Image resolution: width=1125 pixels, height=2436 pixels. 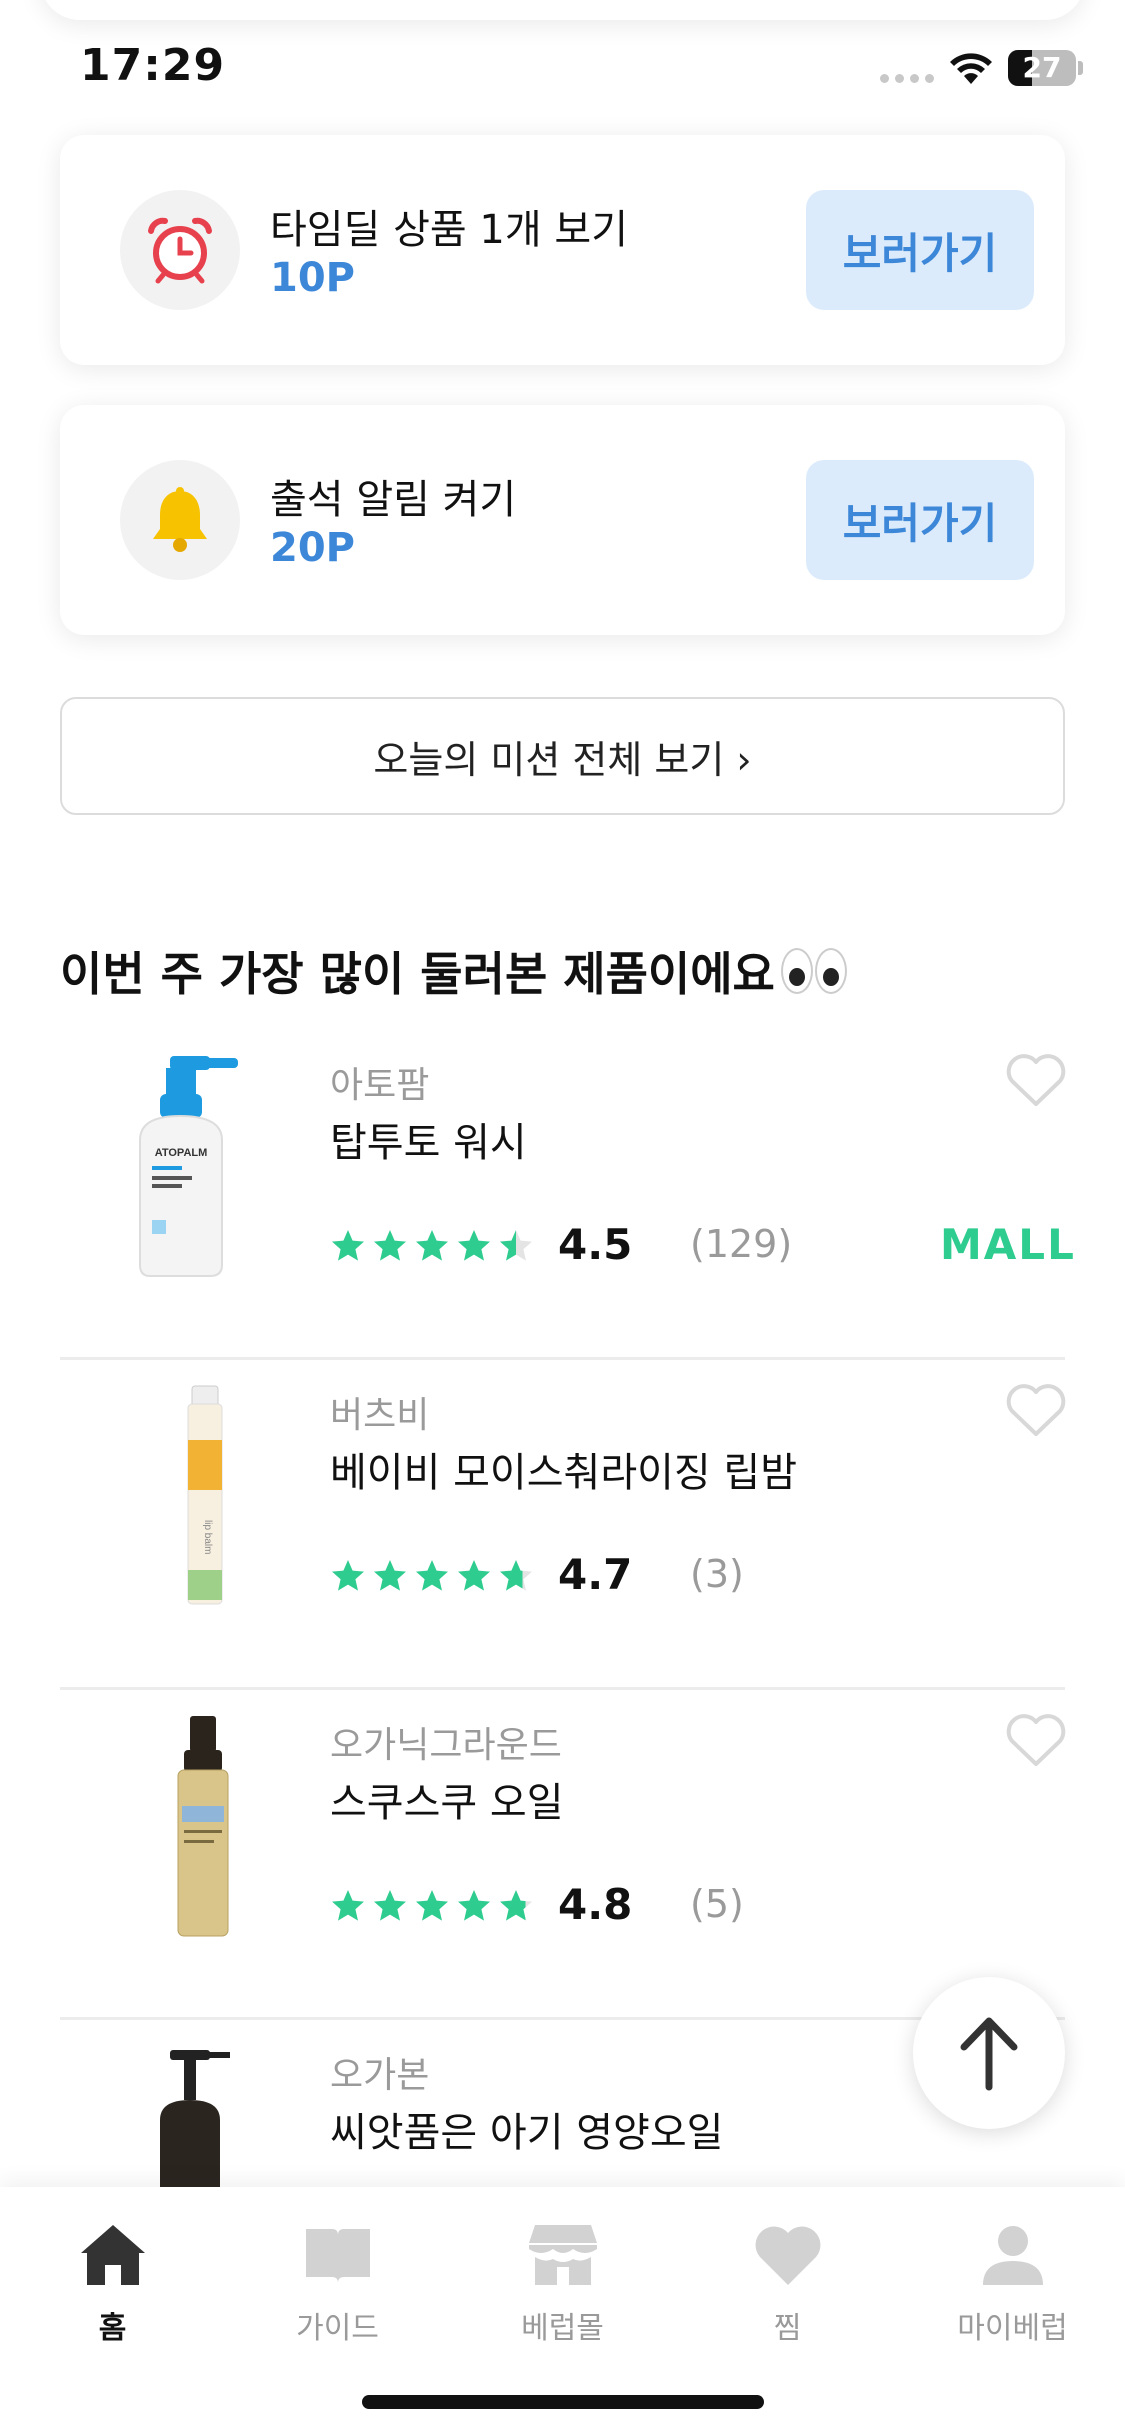 I want to click on product-name: 스쿠스쿠 오일, so click(x=447, y=1803).